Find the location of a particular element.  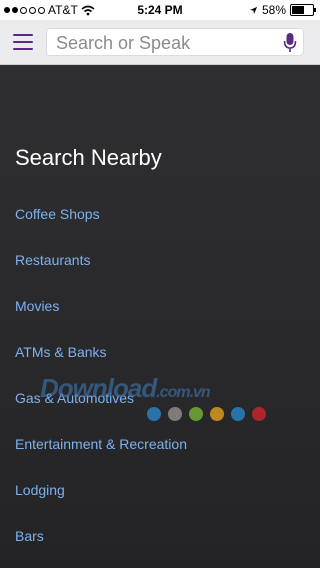

list-item-lodging: Lodging is located at coordinates (40, 490).